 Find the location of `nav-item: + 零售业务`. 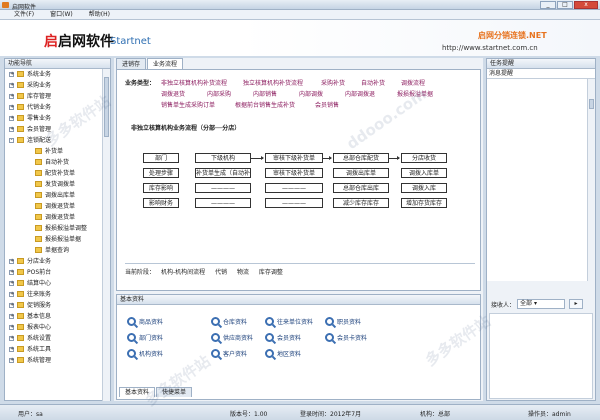

nav-item: + 零售业务 is located at coordinates (54, 118).